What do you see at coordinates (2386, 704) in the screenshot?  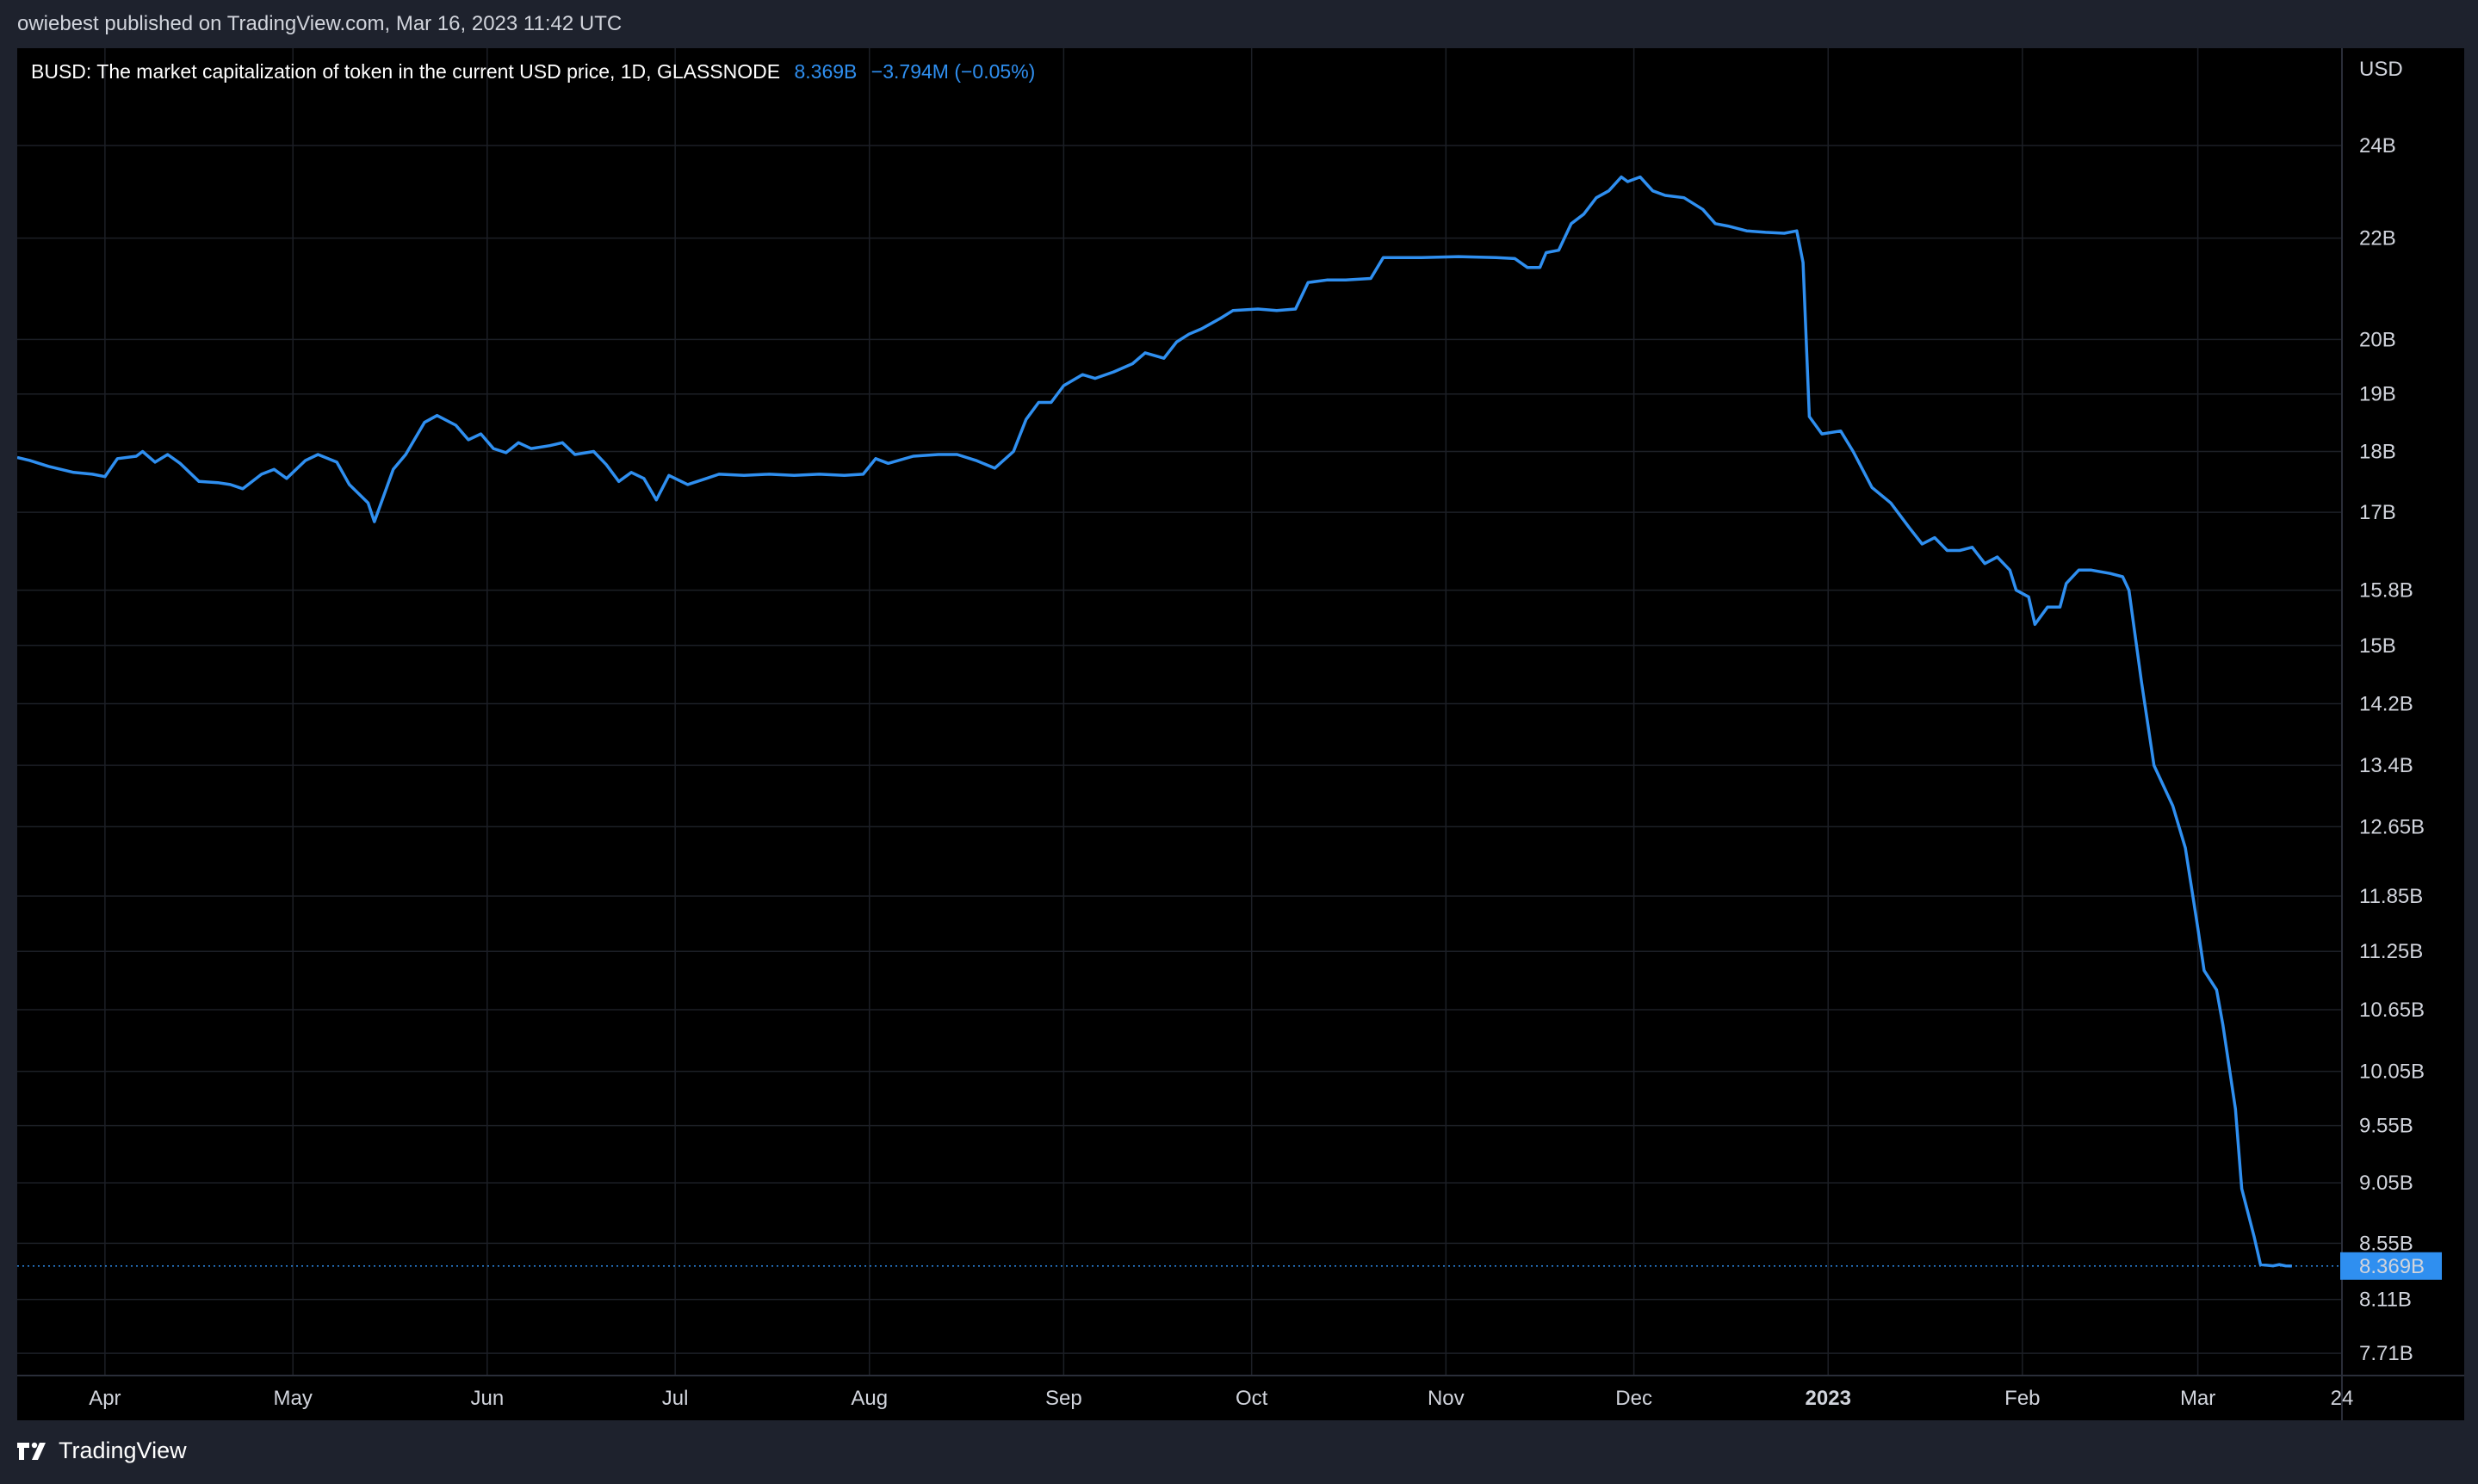 I see `price-tick-label: 14.2B` at bounding box center [2386, 704].